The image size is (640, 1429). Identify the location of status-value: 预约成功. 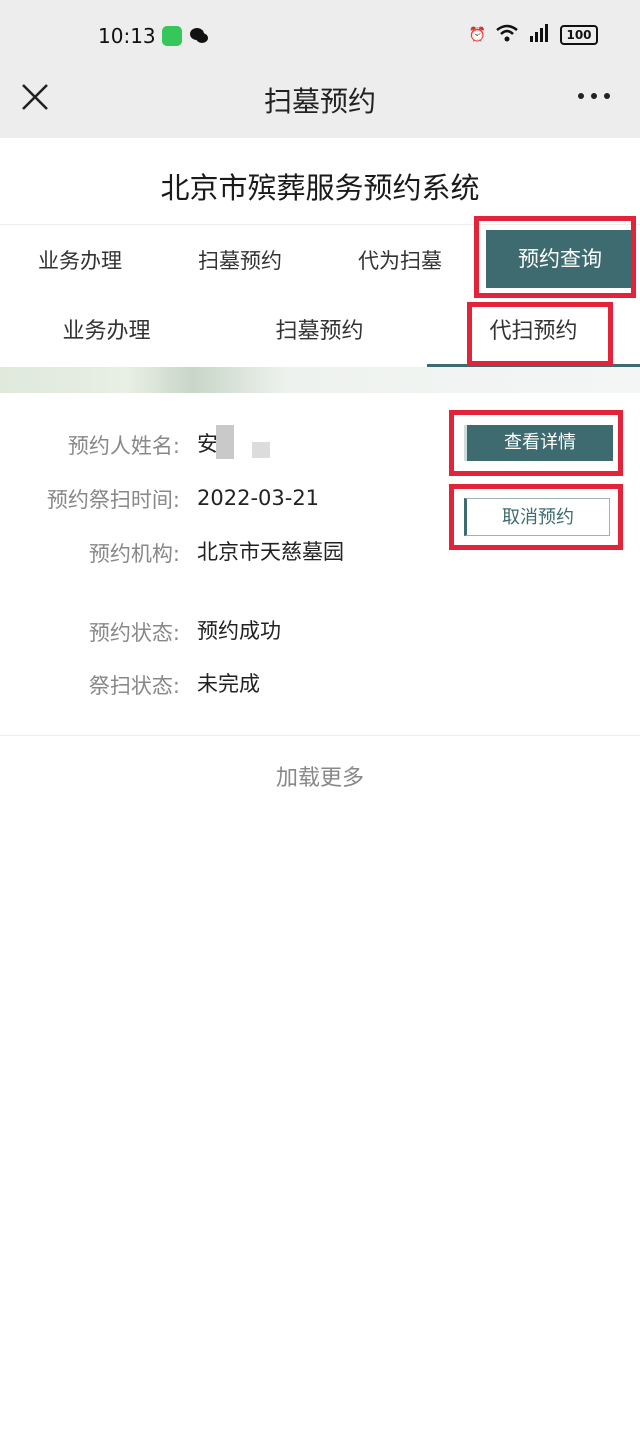
(239, 631).